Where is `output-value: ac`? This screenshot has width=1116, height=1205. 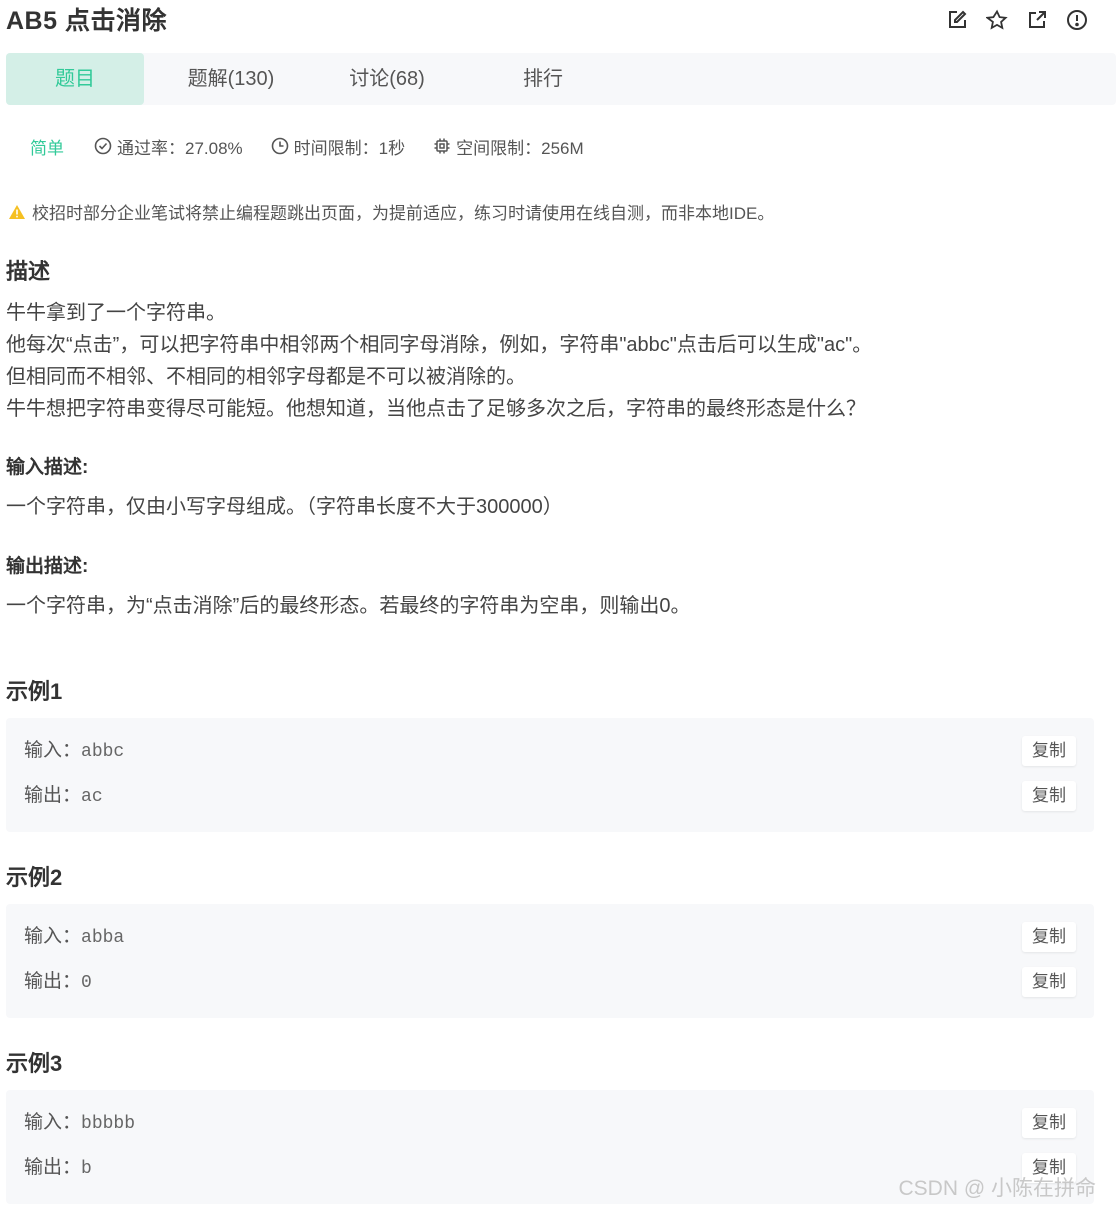
output-value: ac is located at coordinates (92, 797).